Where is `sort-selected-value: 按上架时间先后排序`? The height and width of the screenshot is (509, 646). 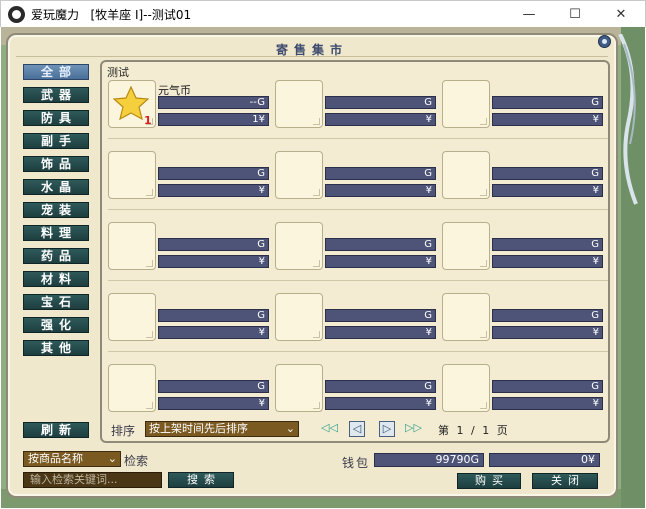 sort-selected-value: 按上架时间先后排序 is located at coordinates (198, 428).